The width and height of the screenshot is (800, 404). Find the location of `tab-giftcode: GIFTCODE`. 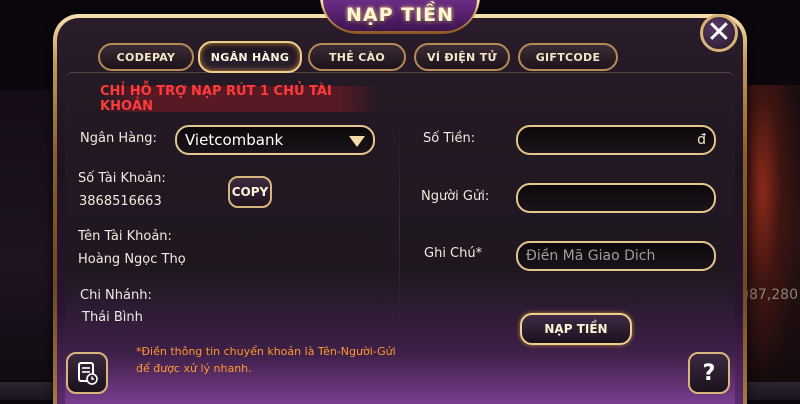

tab-giftcode: GIFTCODE is located at coordinates (568, 57).